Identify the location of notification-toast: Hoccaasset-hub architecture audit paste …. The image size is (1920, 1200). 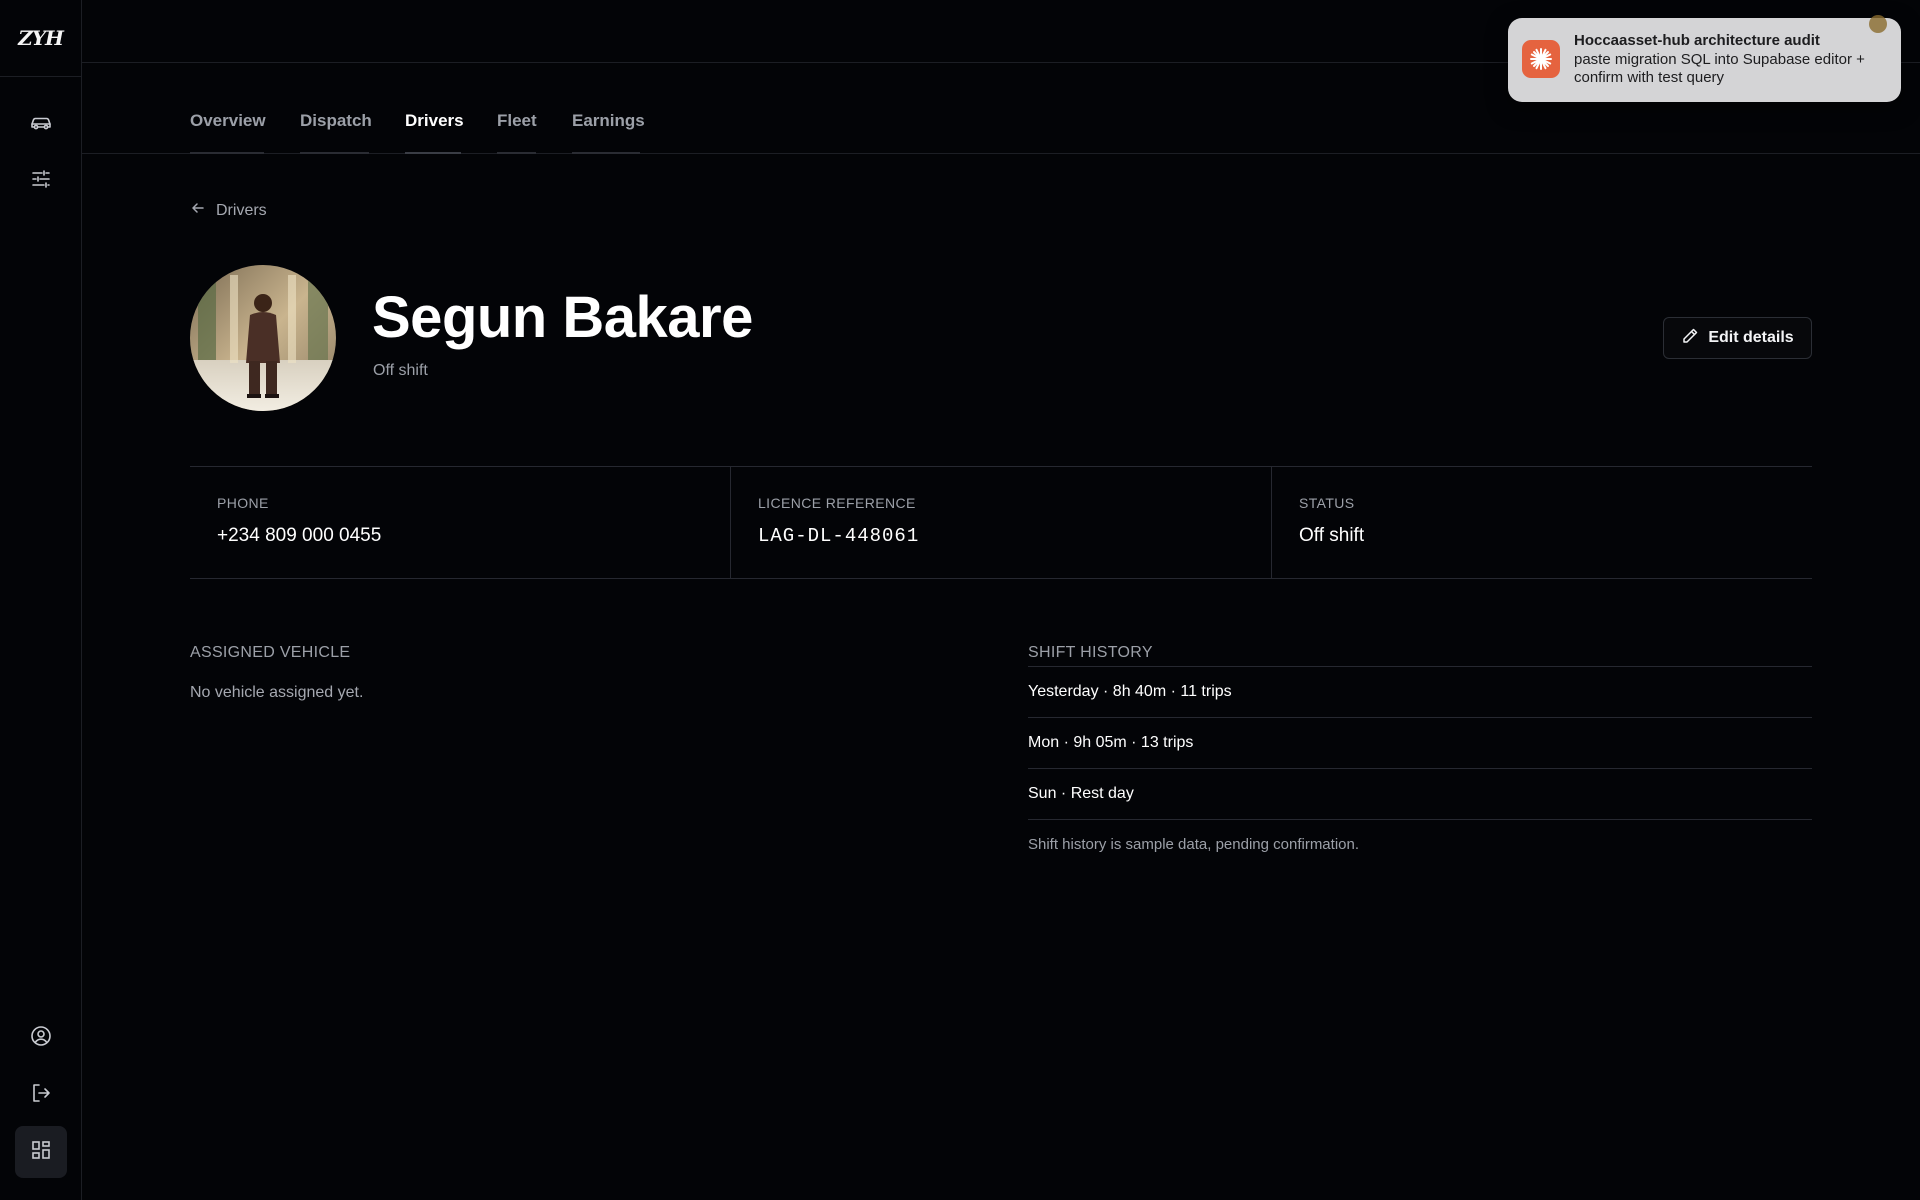
(1704, 60).